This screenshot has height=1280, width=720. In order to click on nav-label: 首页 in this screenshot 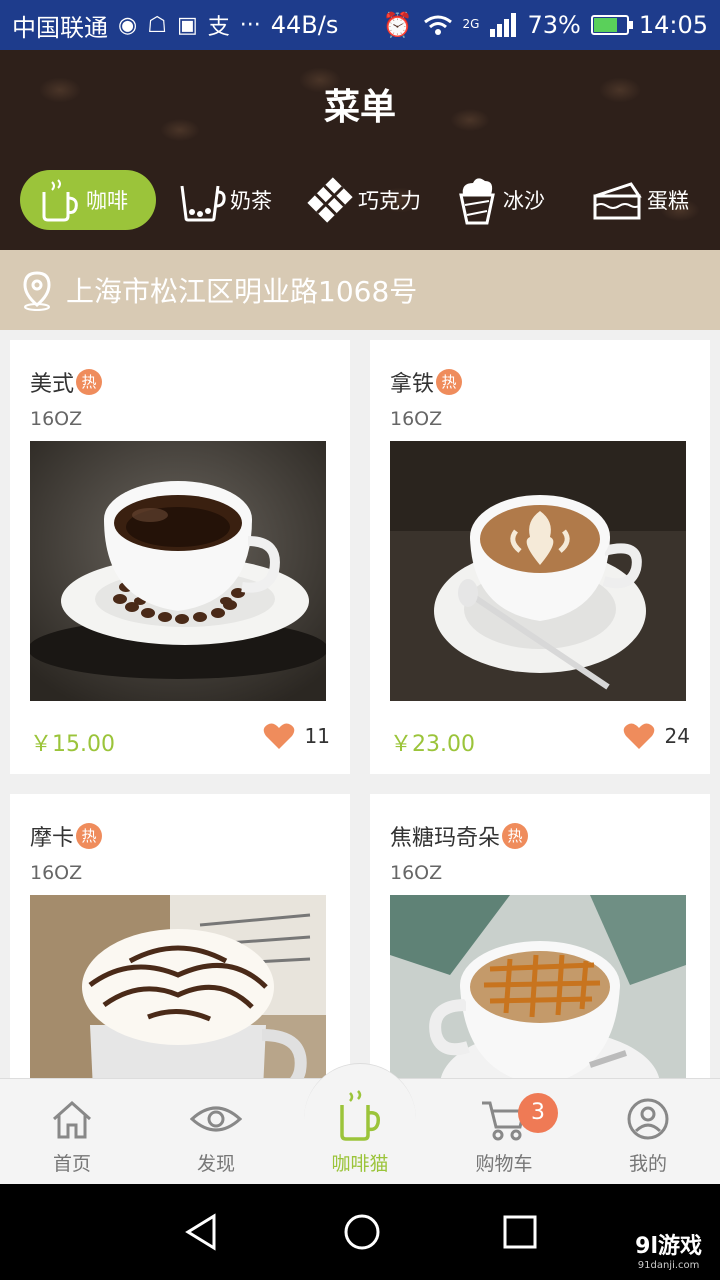, I will do `click(71, 1164)`.